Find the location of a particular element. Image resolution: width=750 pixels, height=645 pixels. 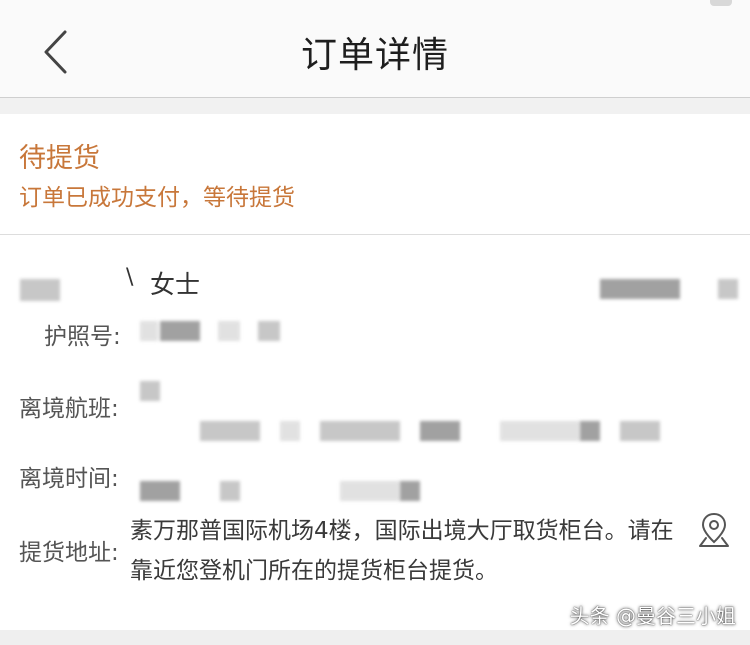

status-description: 订单已成功支付，等待提货 is located at coordinates (157, 198).